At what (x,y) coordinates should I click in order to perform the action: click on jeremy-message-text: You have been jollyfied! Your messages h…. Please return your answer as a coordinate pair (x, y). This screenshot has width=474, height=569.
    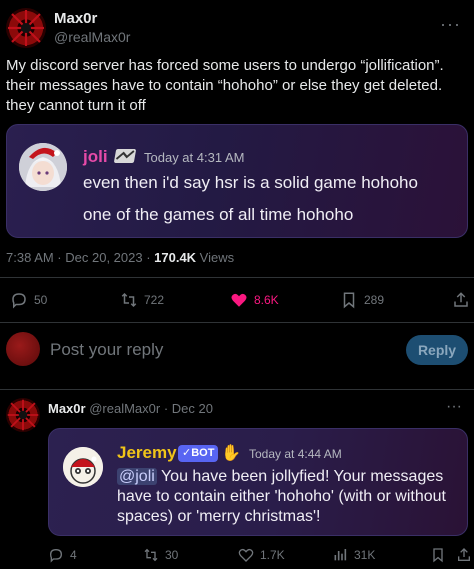
    Looking at the image, I should click on (281, 496).